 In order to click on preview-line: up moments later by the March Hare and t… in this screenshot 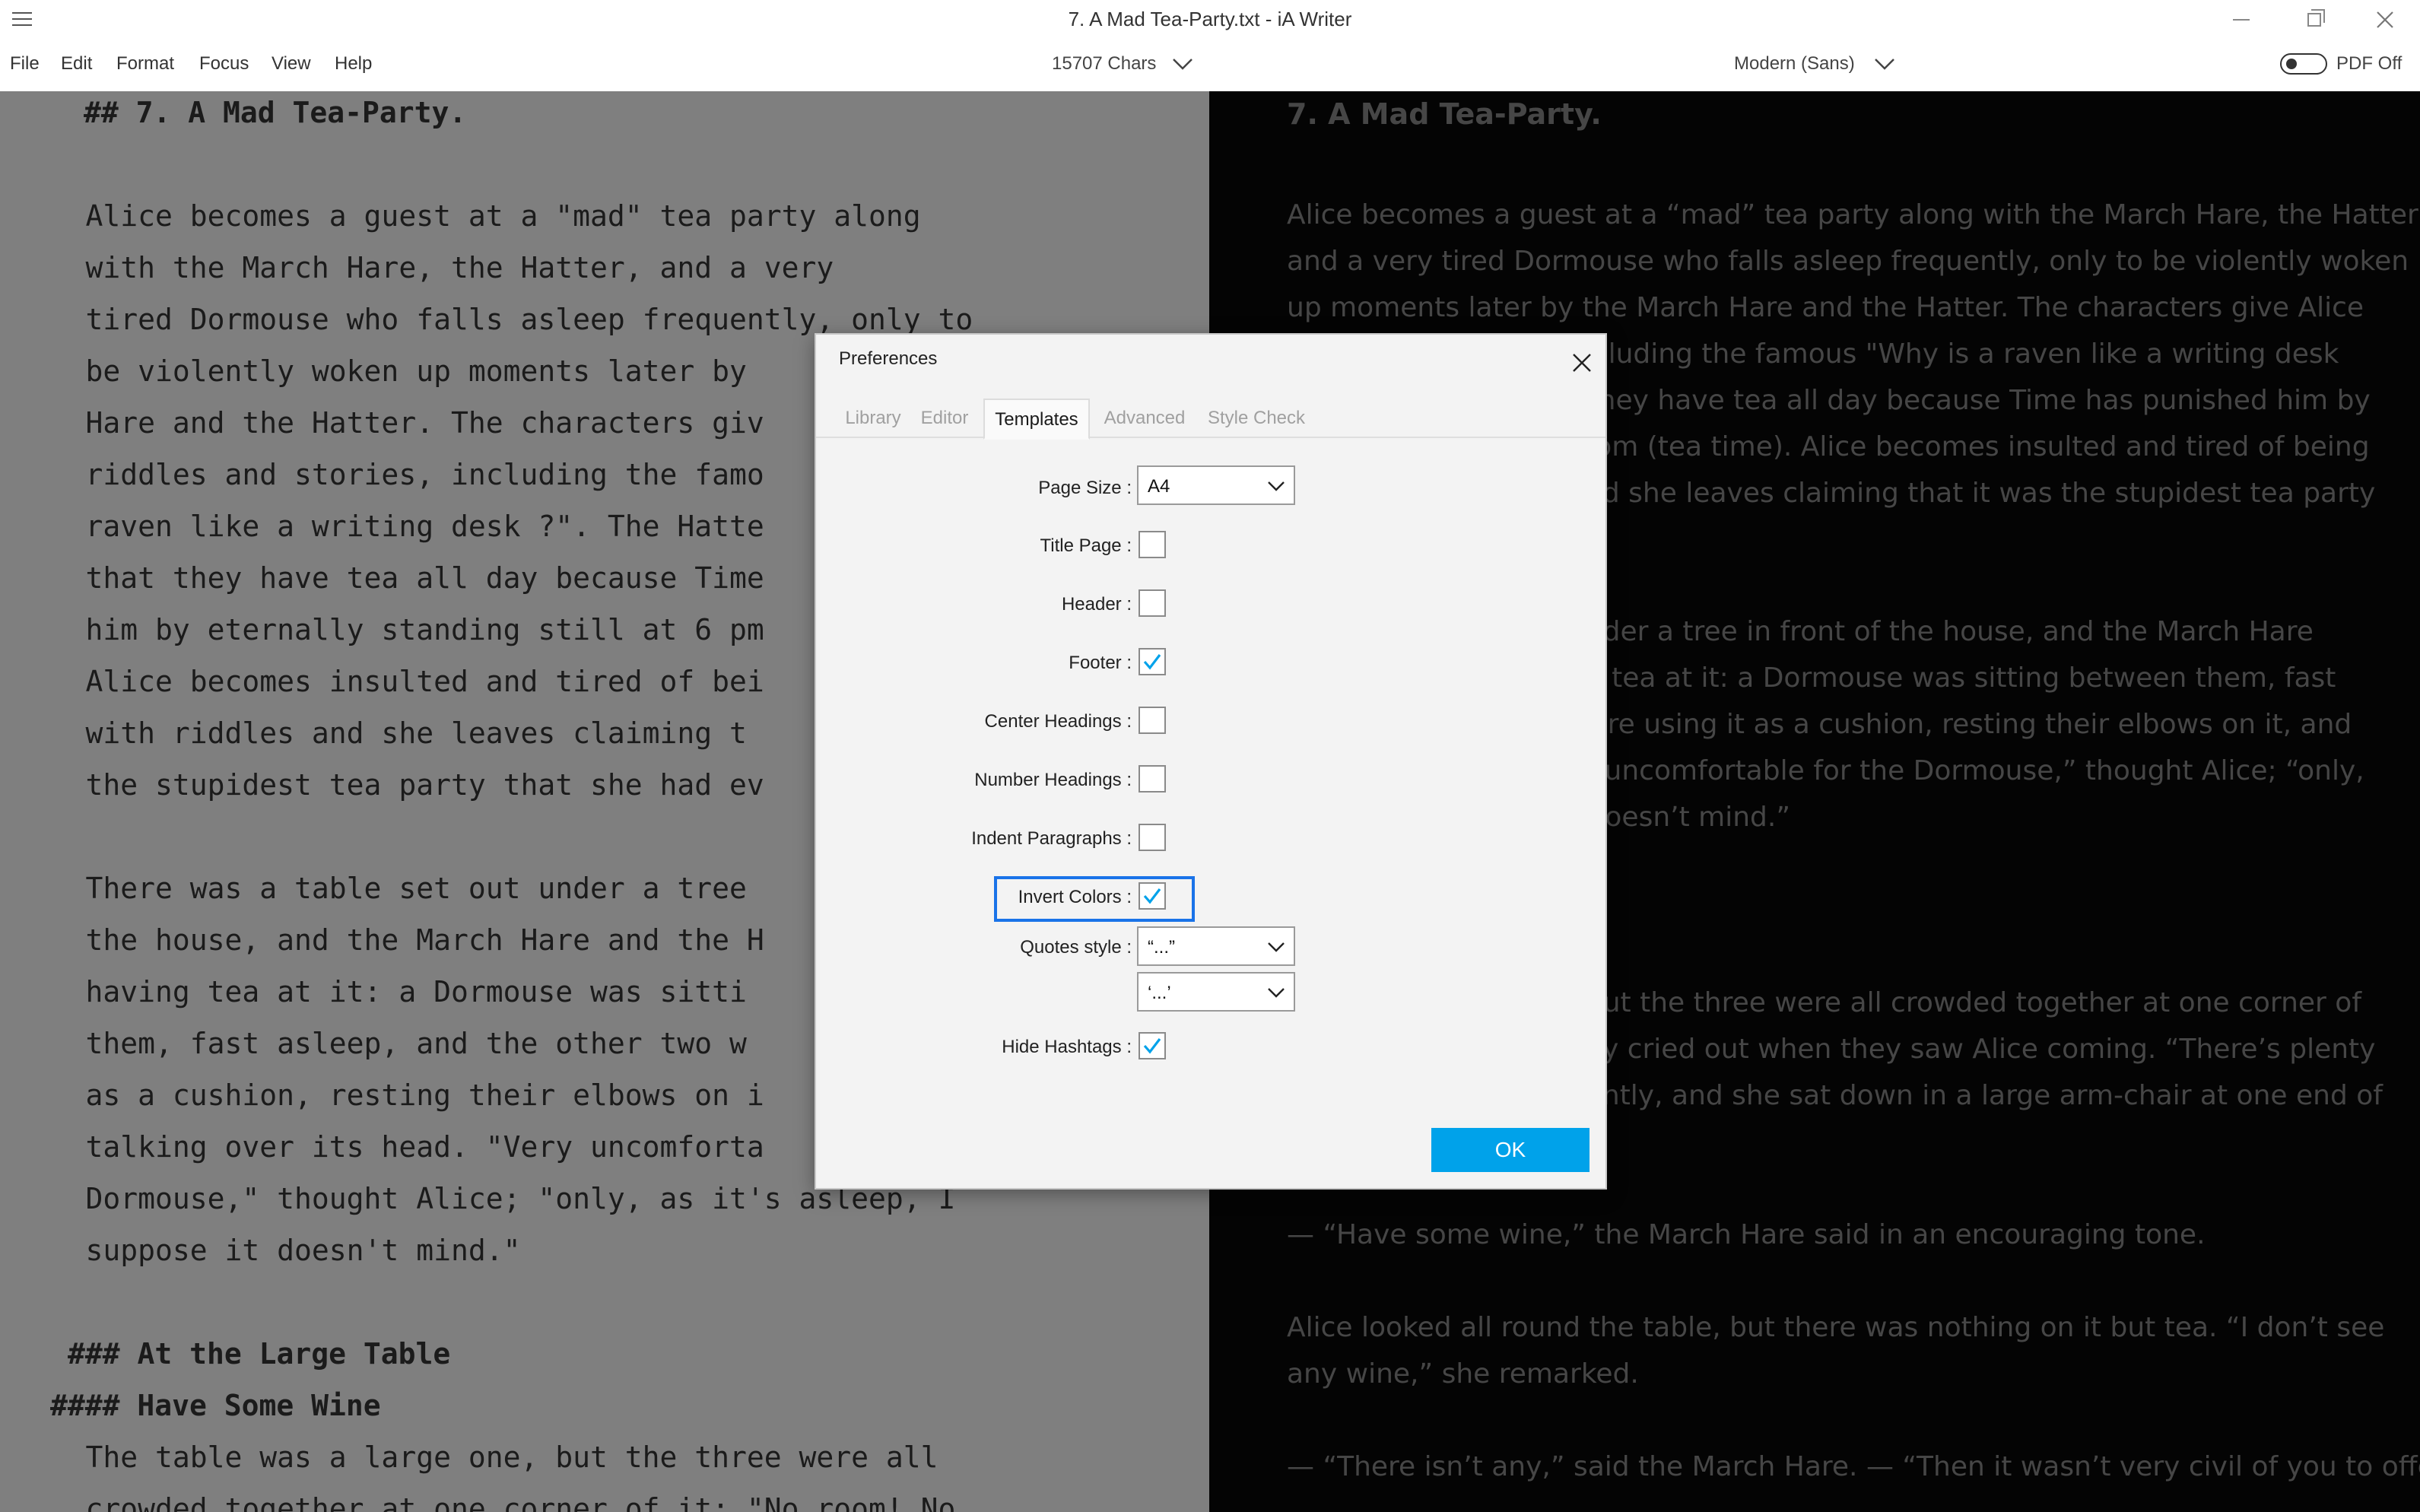, I will do `click(1825, 307)`.